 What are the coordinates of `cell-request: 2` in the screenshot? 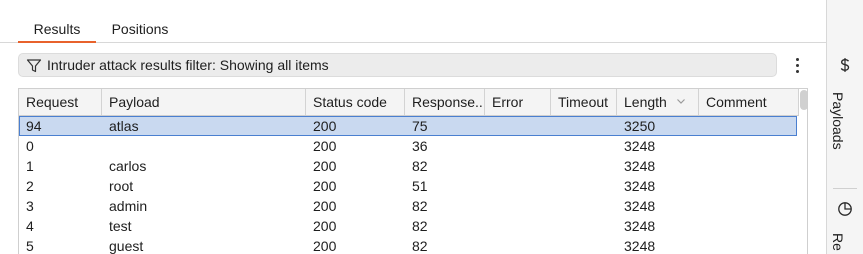 It's located at (30, 186).